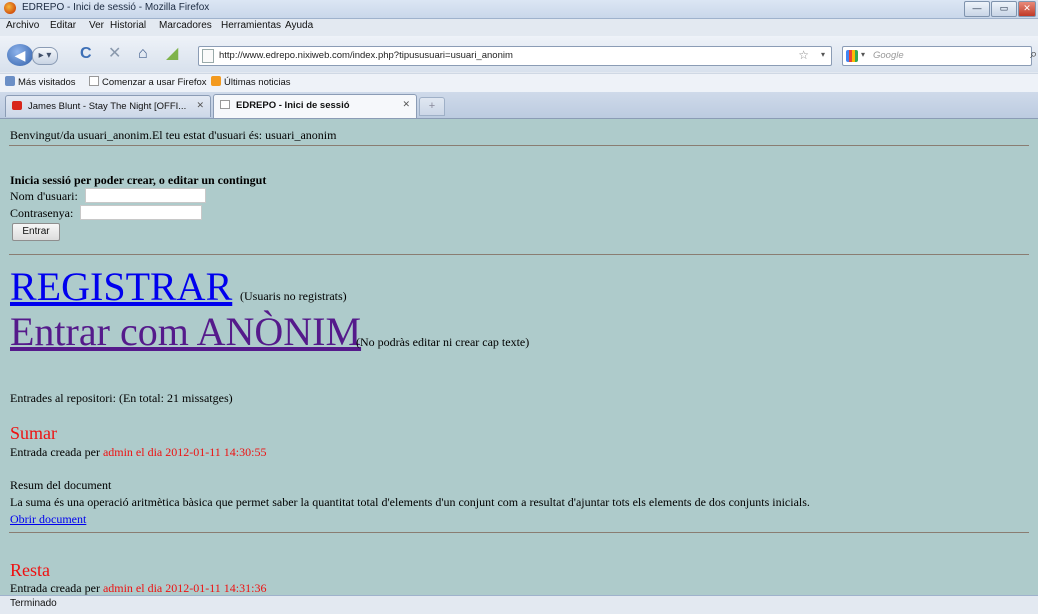 This screenshot has width=1038, height=614. Describe the element at coordinates (36, 232) in the screenshot. I see `login-button: Entrar` at that location.